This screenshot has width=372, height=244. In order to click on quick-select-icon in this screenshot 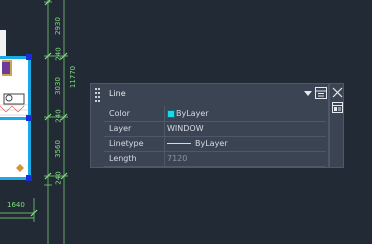, I will do `click(321, 93)`.